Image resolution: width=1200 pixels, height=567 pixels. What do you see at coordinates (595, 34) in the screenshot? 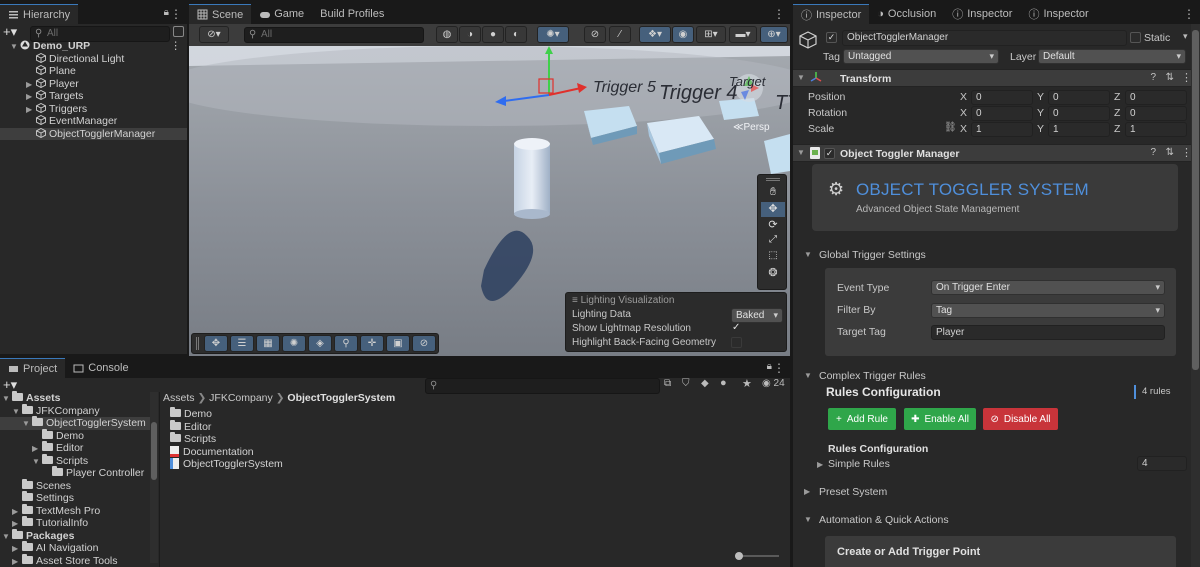
I see `2d-toggle-button: ⊘` at bounding box center [595, 34].